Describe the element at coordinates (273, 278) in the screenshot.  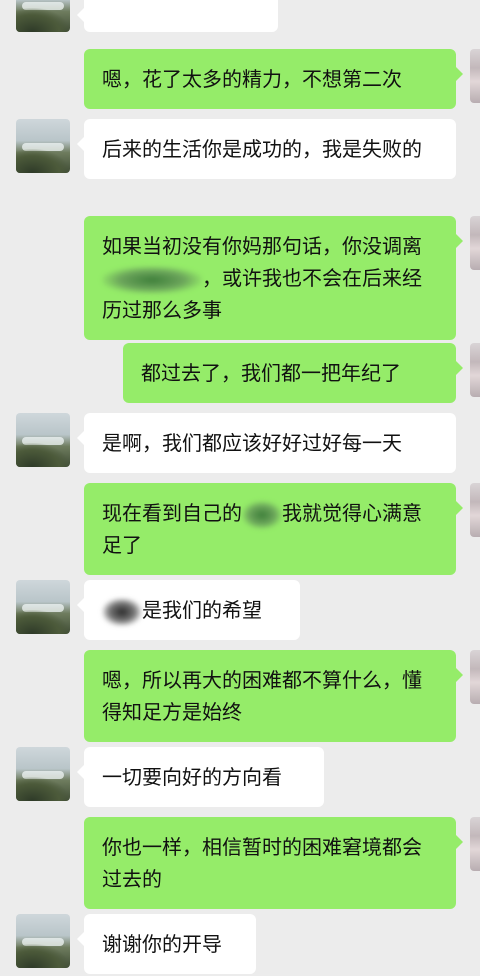
I see `message-bubble-outgoing: 如果当初没有你妈那句话，你没调离，或许我也不会在后来经历过那么多事` at that location.